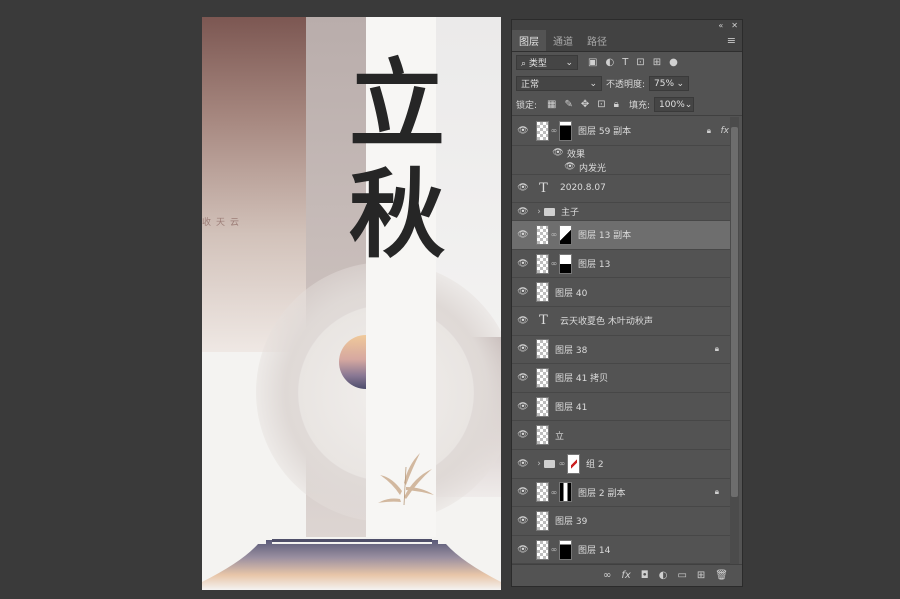  I want to click on filter-kind-select: ⌕ 类型 ⌄, so click(547, 62).